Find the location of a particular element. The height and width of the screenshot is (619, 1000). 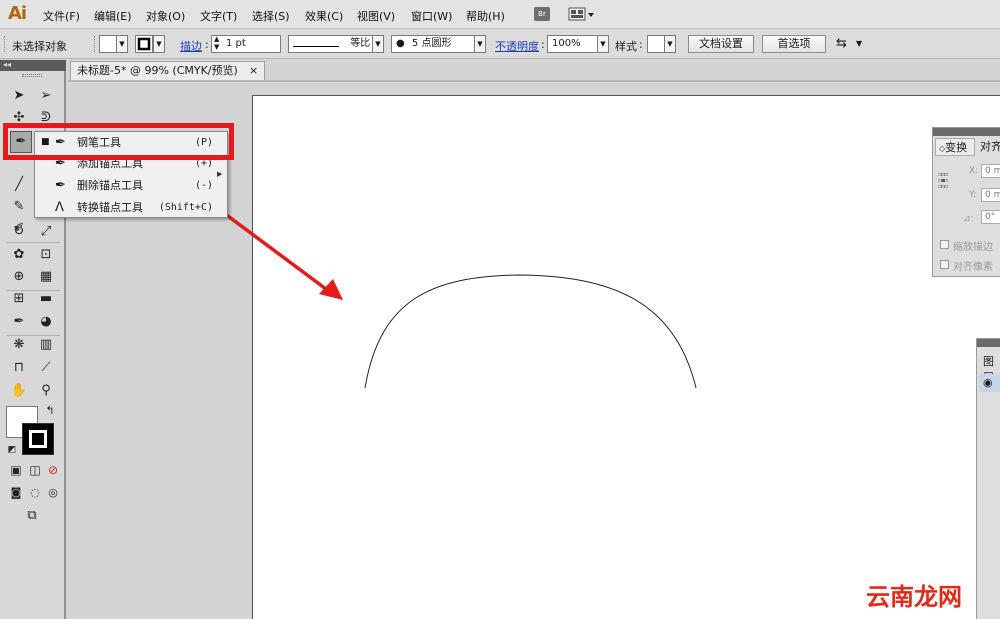

transform-panel-header is located at coordinates (966, 132).